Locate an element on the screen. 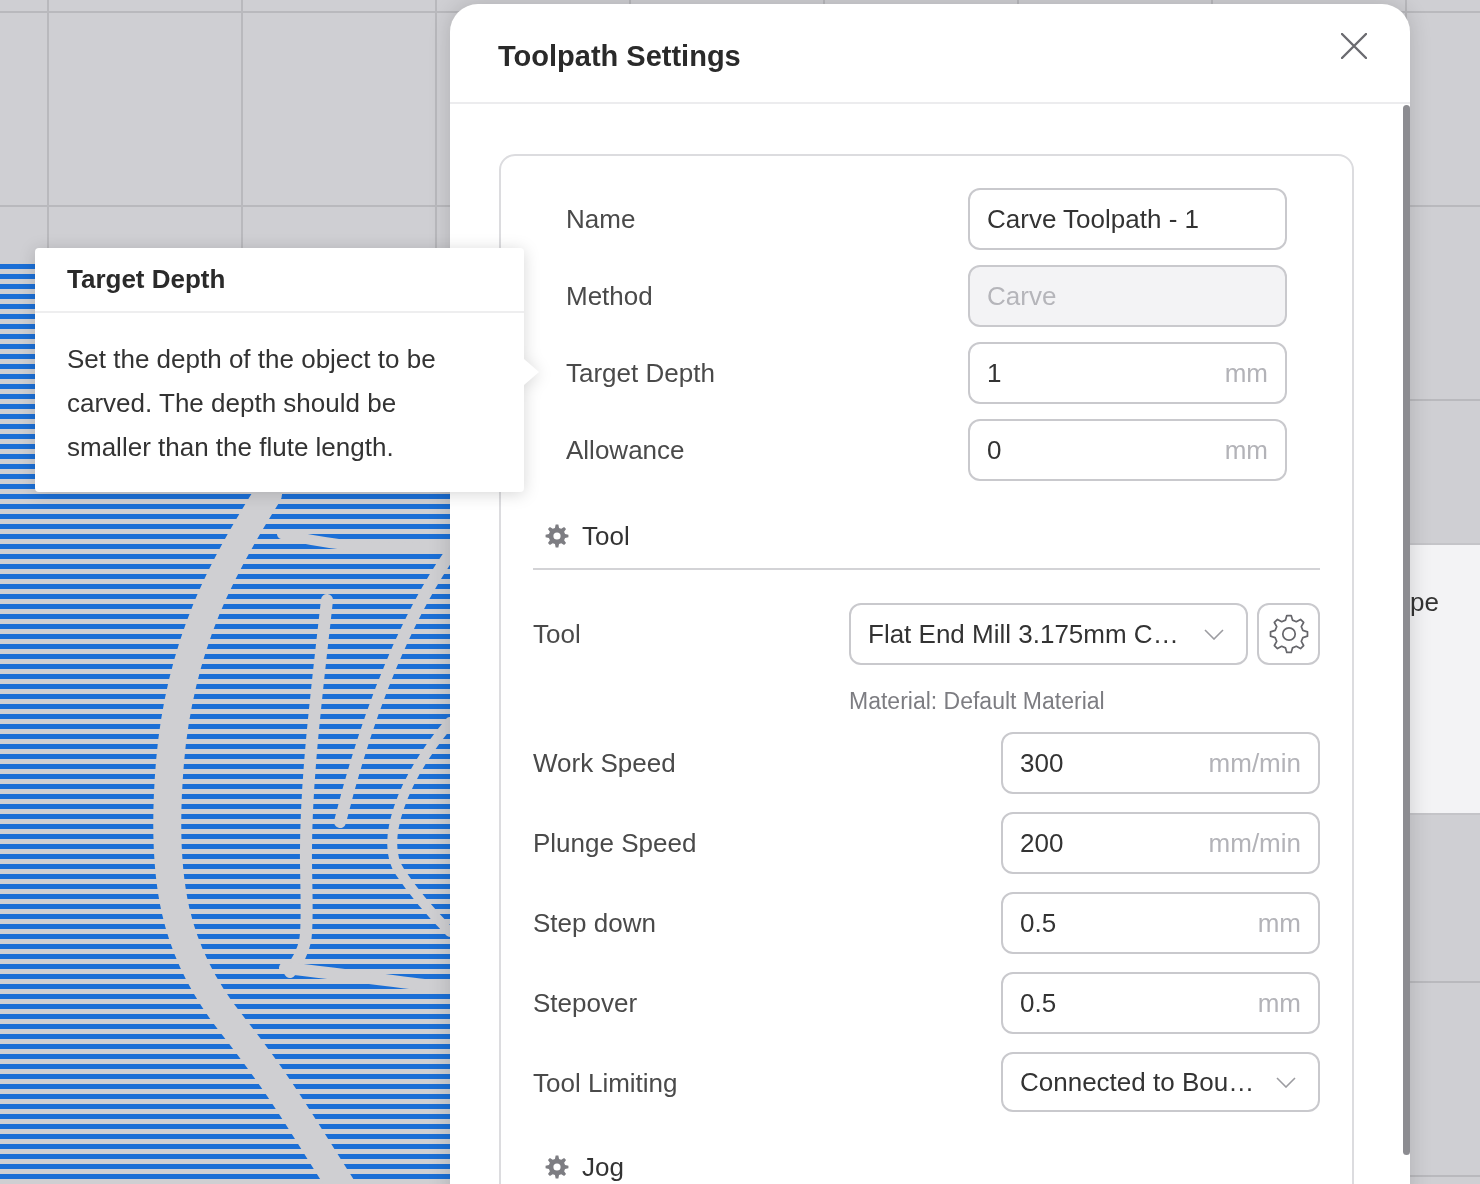  field-label: Allowance is located at coordinates (625, 450).